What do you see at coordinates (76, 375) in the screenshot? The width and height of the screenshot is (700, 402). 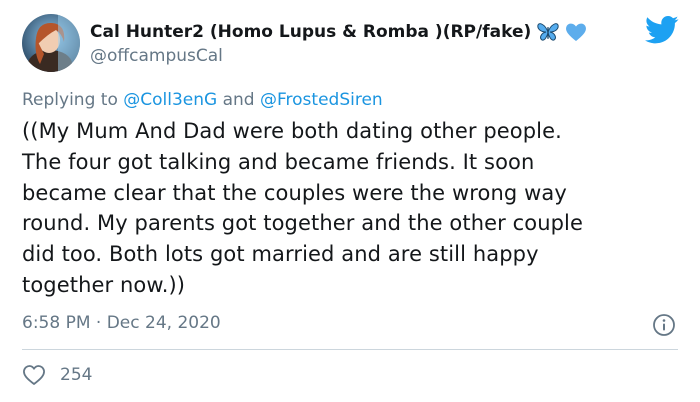 I see `like-count: 254` at bounding box center [76, 375].